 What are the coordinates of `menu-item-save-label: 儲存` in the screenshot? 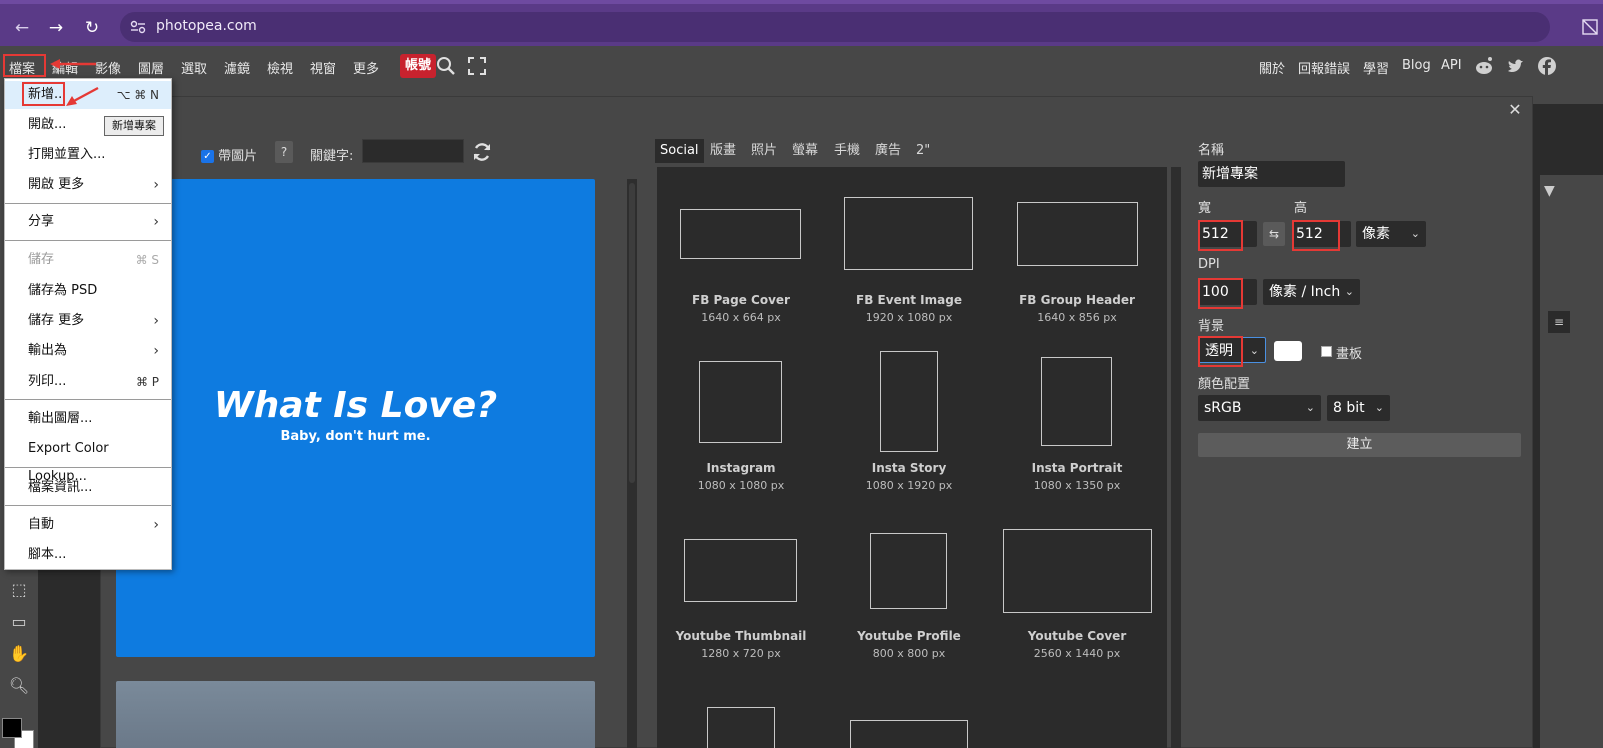 It's located at (41, 259).